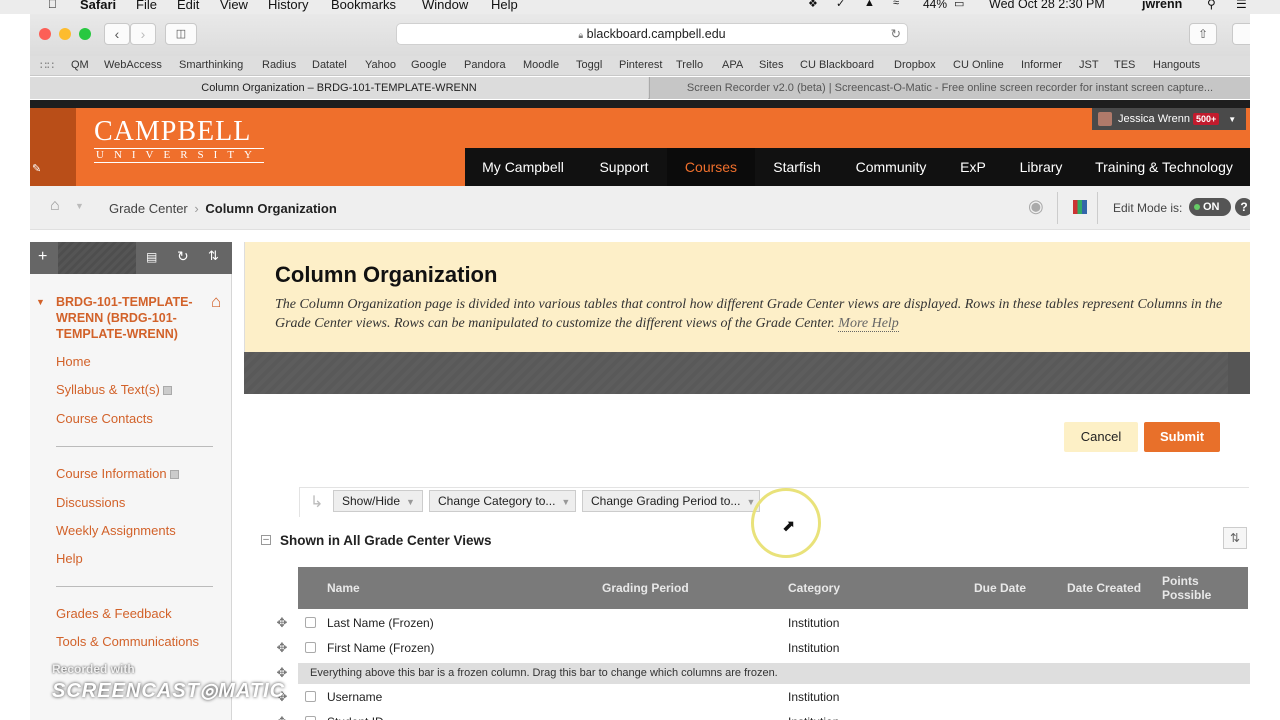 This screenshot has height=720, width=1280. Describe the element at coordinates (69, 558) in the screenshot. I see `sidebar-item-help: Help` at that location.